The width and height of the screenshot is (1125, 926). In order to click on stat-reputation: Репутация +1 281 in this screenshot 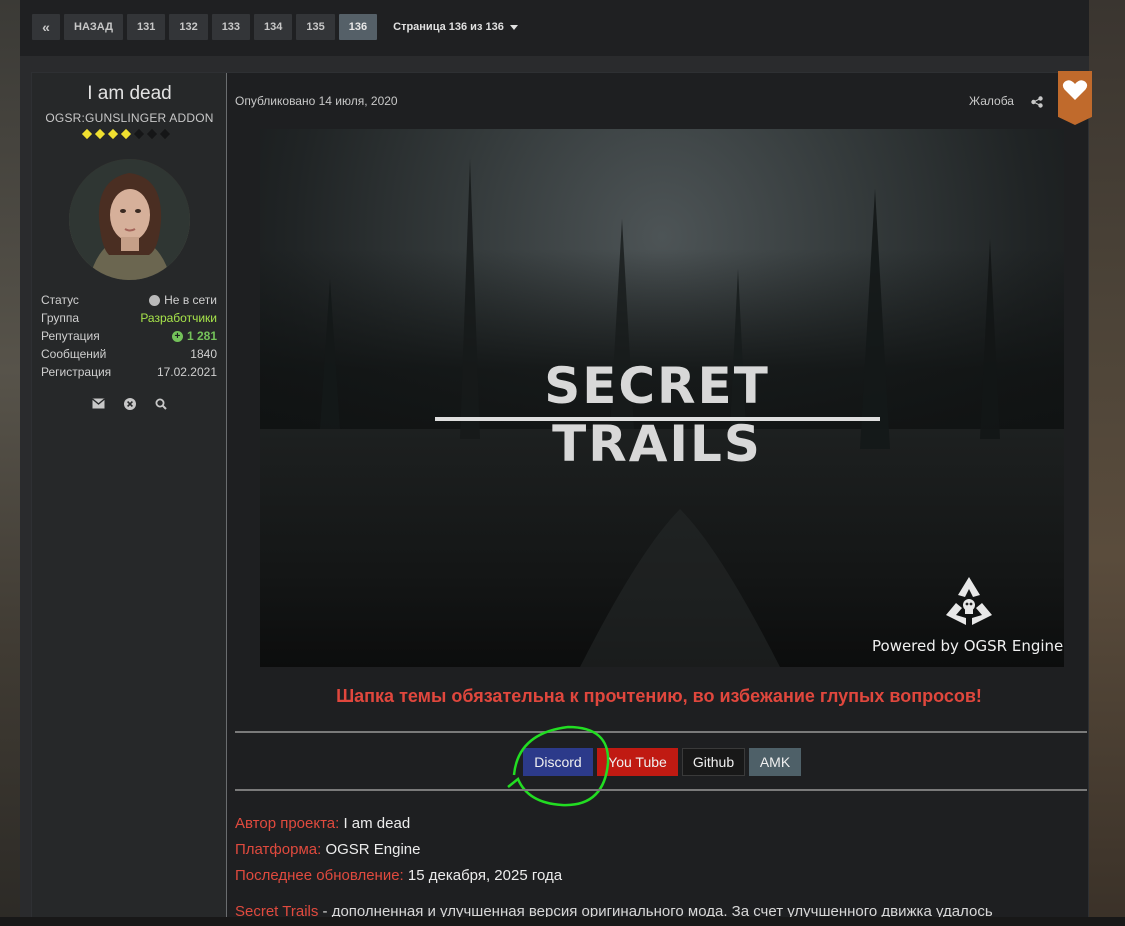, I will do `click(129, 336)`.